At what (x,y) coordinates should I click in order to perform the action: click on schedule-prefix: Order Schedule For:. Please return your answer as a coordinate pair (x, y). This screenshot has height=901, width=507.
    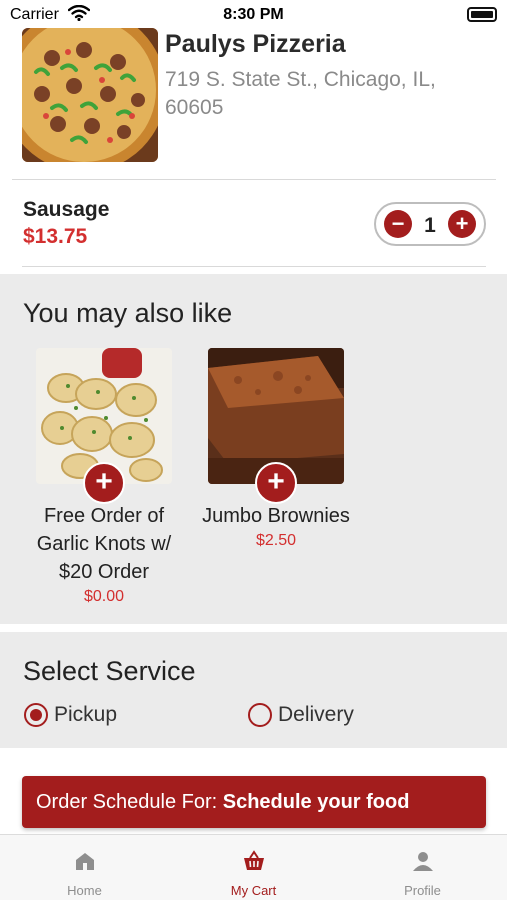
    Looking at the image, I should click on (129, 802).